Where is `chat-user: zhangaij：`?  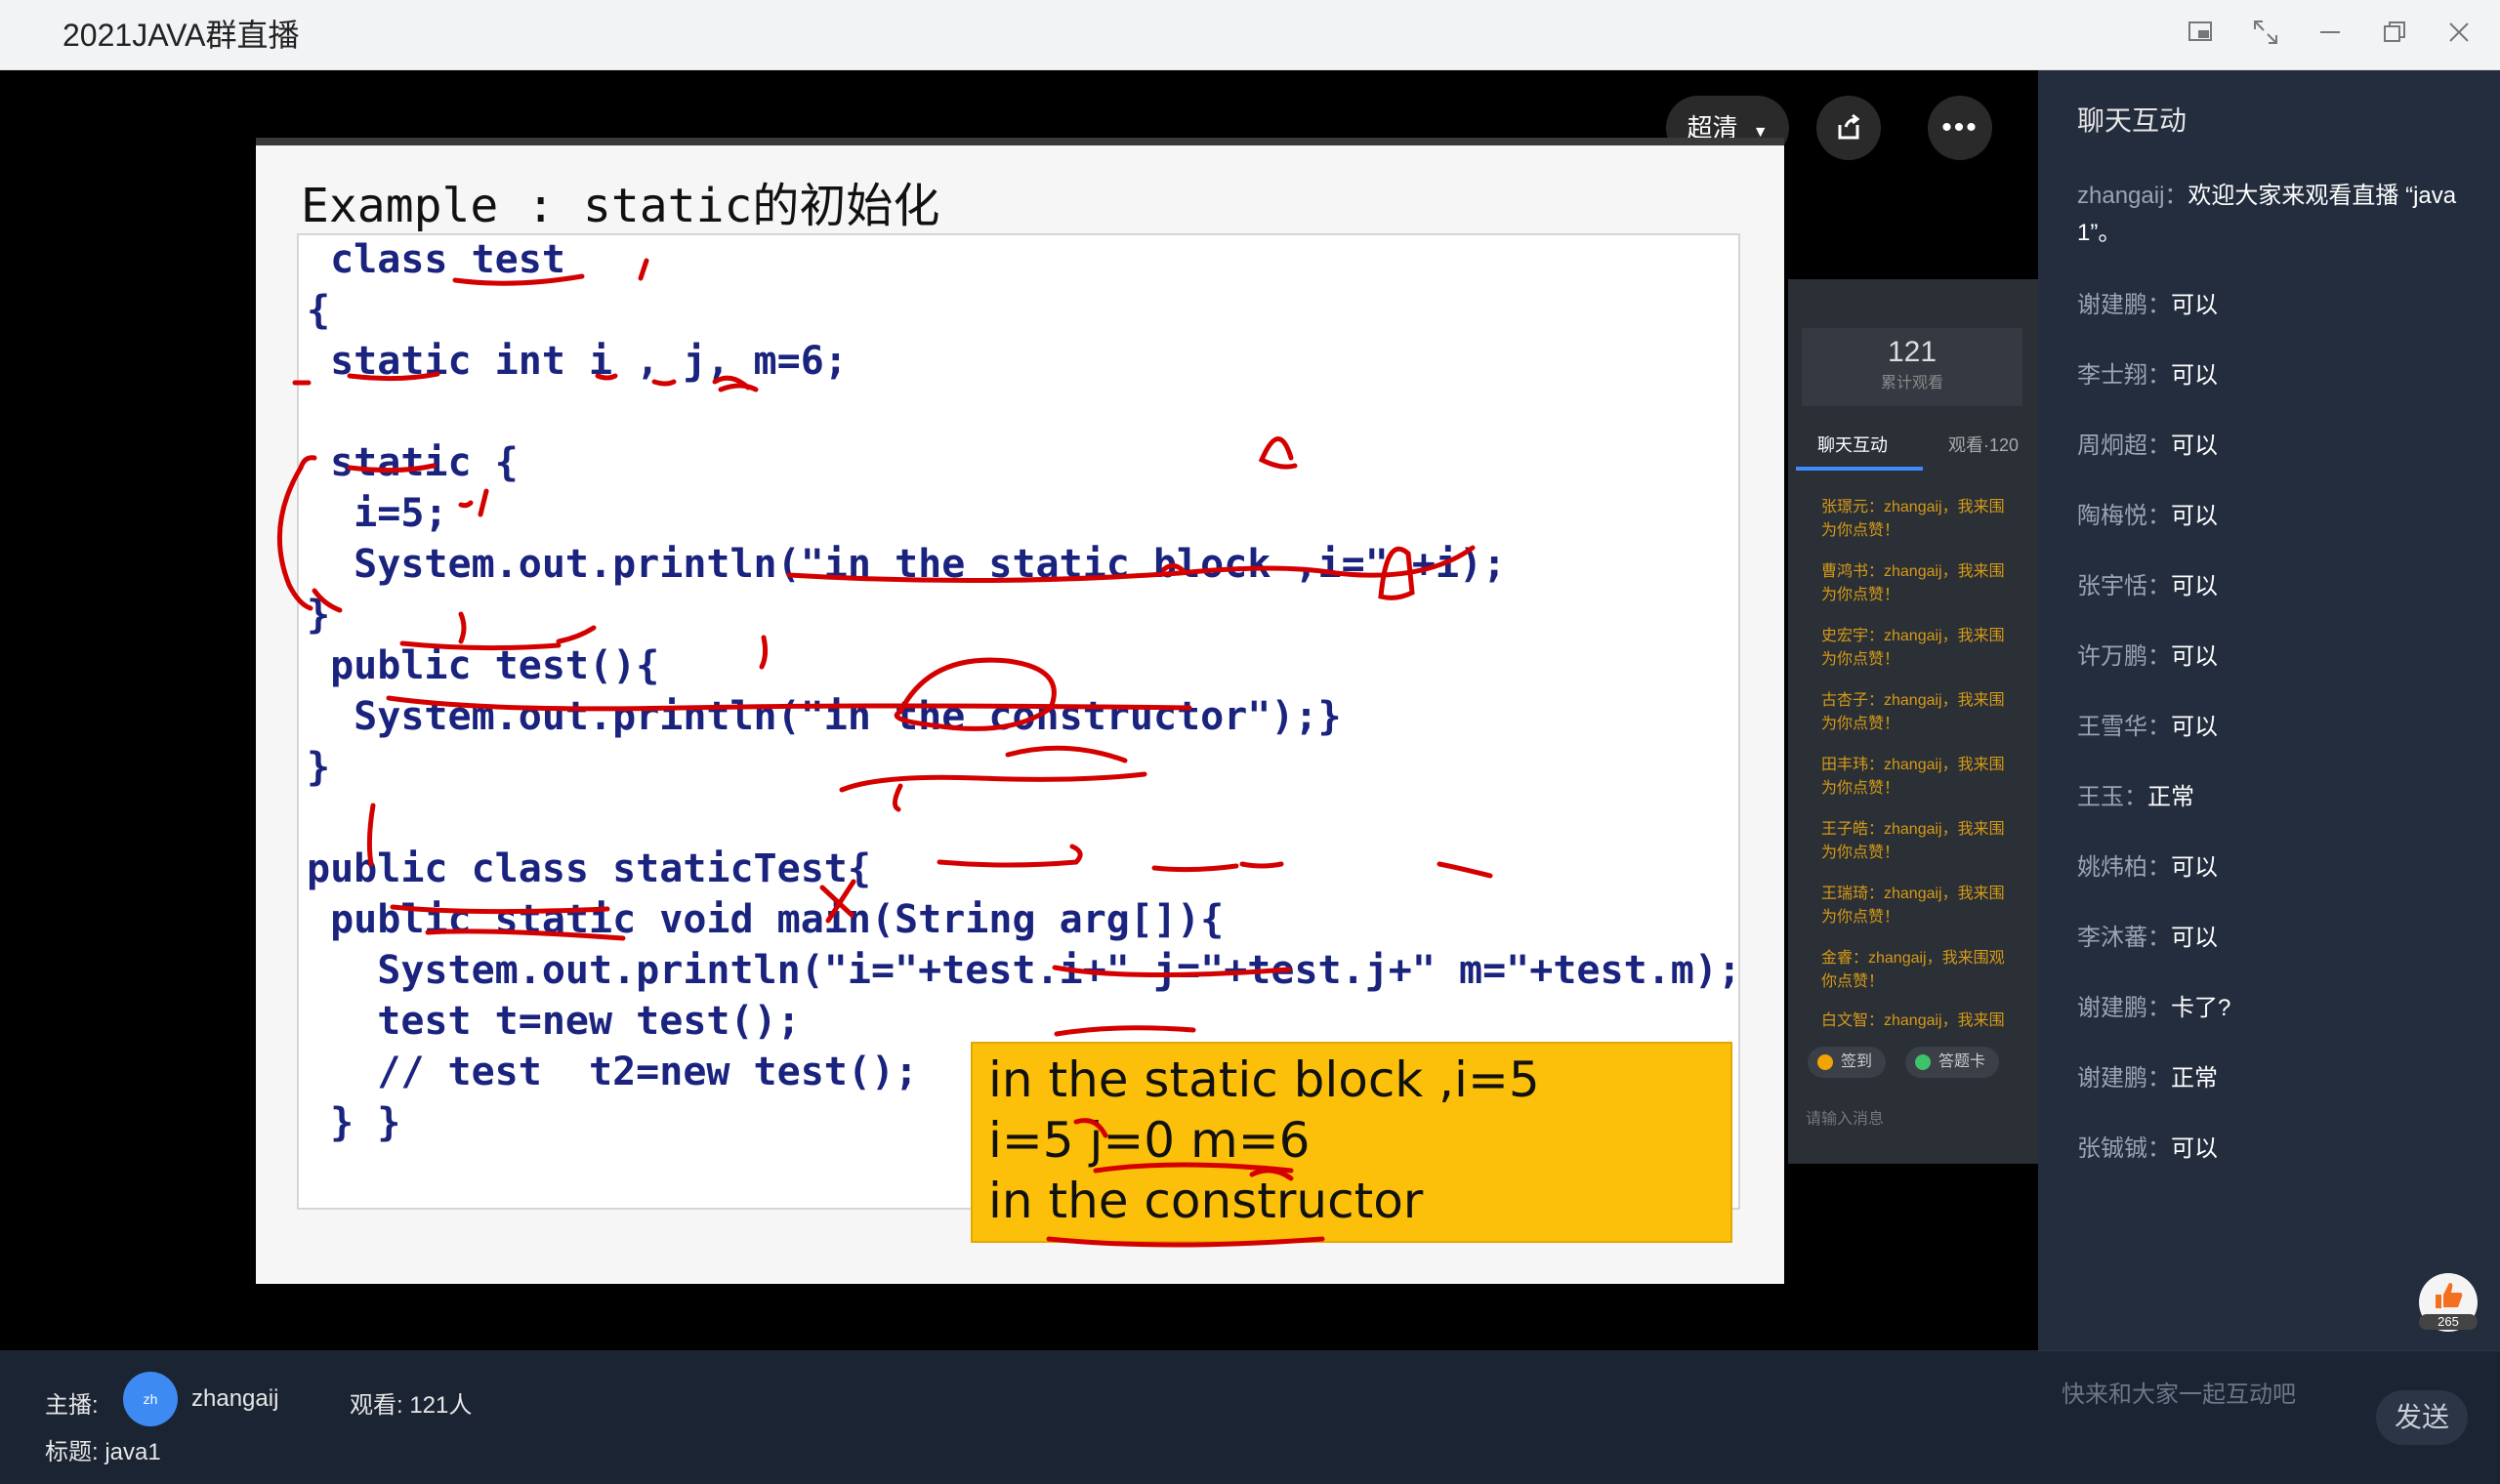 chat-user: zhangaij： is located at coordinates (2132, 196).